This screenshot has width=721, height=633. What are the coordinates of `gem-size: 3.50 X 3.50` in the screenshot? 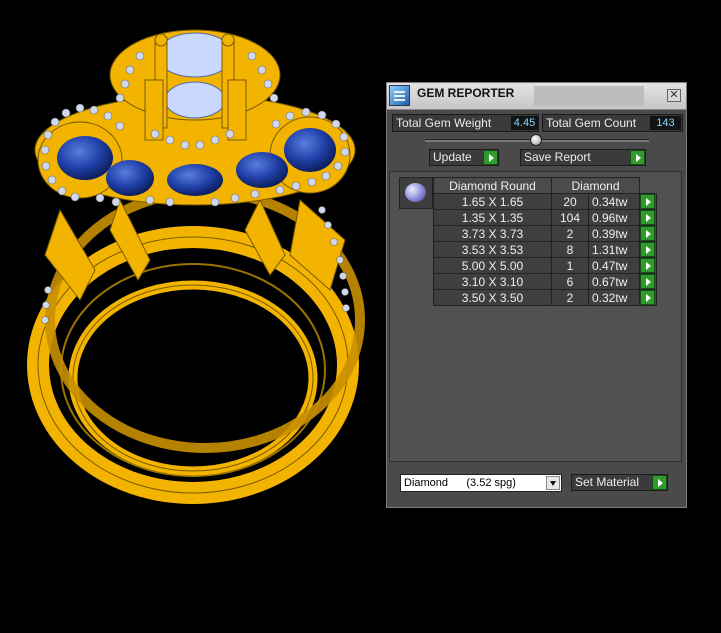 It's located at (492, 297).